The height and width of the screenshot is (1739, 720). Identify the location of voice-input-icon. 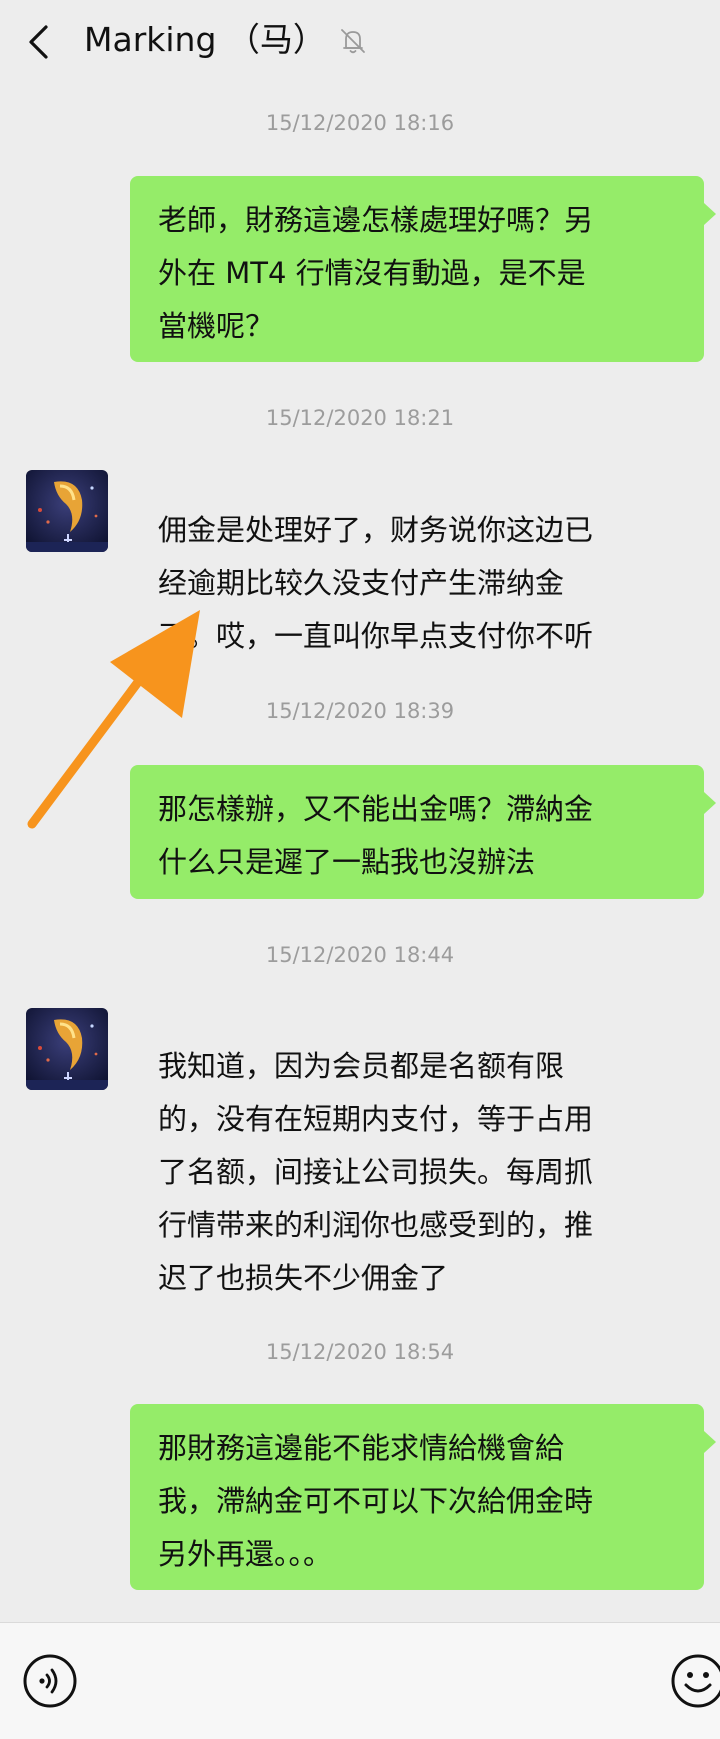
(50, 1681).